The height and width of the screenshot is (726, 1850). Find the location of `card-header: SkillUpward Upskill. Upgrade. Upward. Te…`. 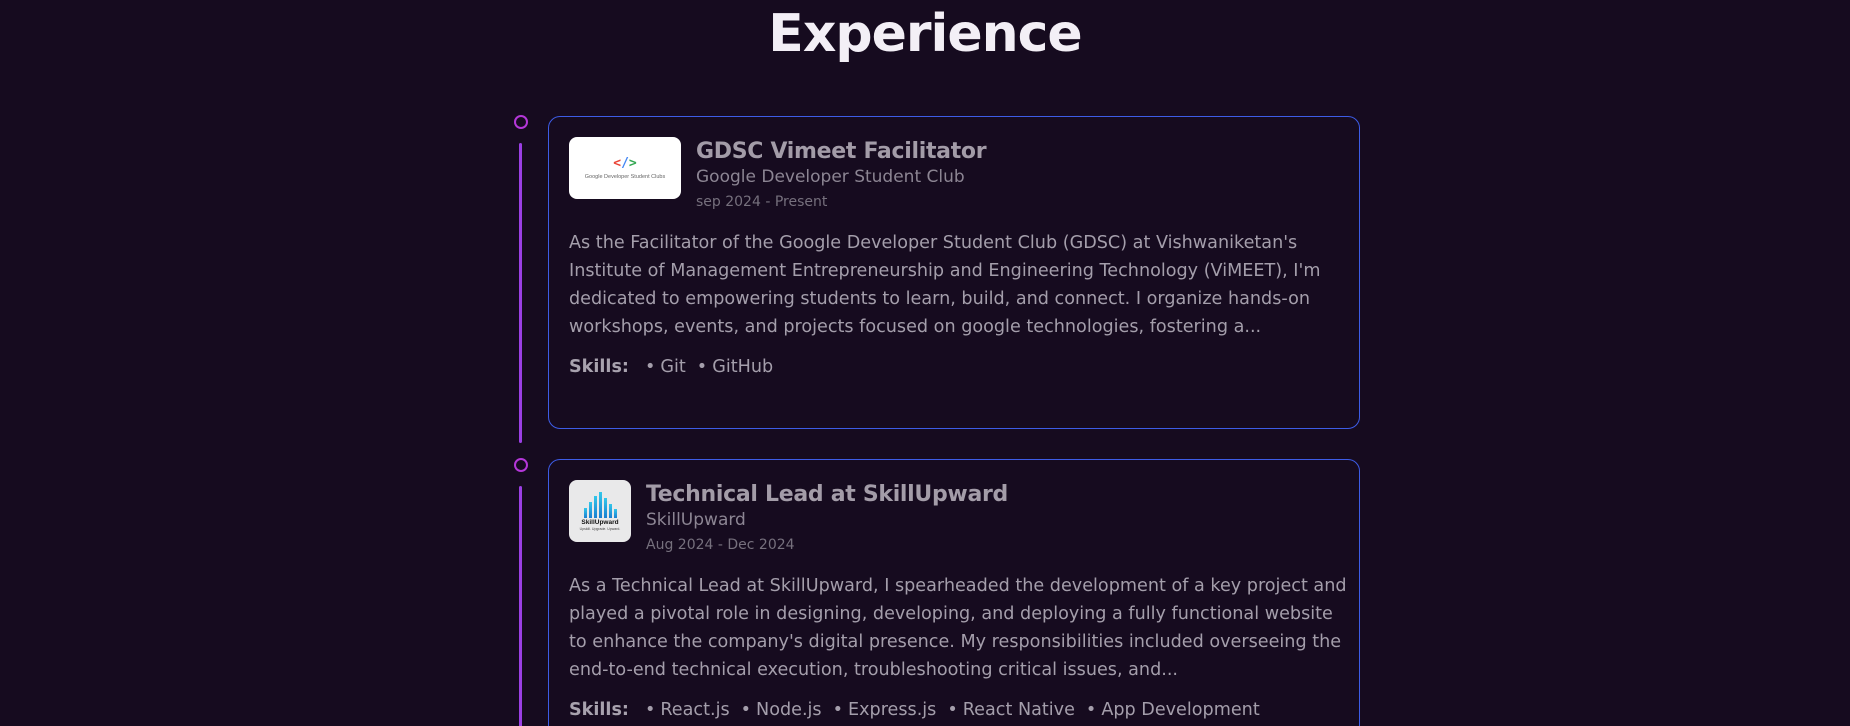

card-header: SkillUpward Upskill. Upgrade. Upward. Te… is located at coordinates (788, 517).